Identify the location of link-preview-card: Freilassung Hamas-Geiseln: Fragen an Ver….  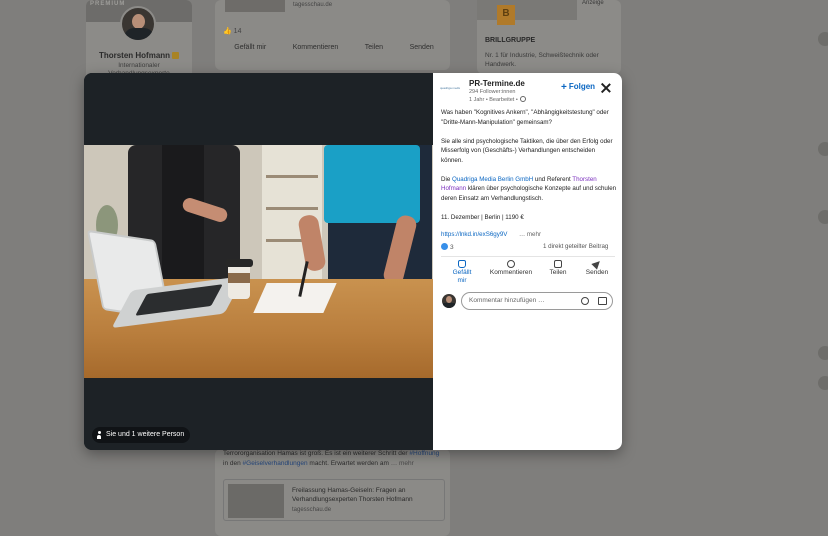
(334, 500).